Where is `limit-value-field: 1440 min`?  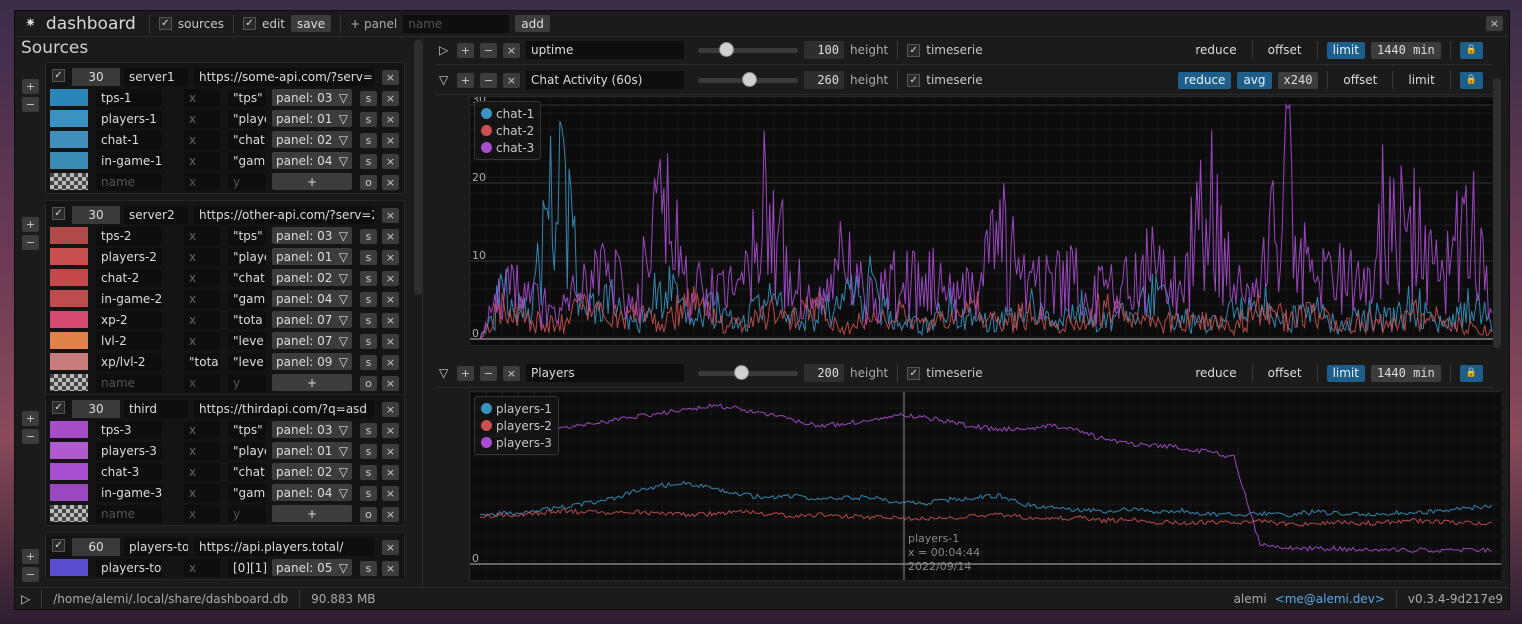 limit-value-field: 1440 min is located at coordinates (1405, 373).